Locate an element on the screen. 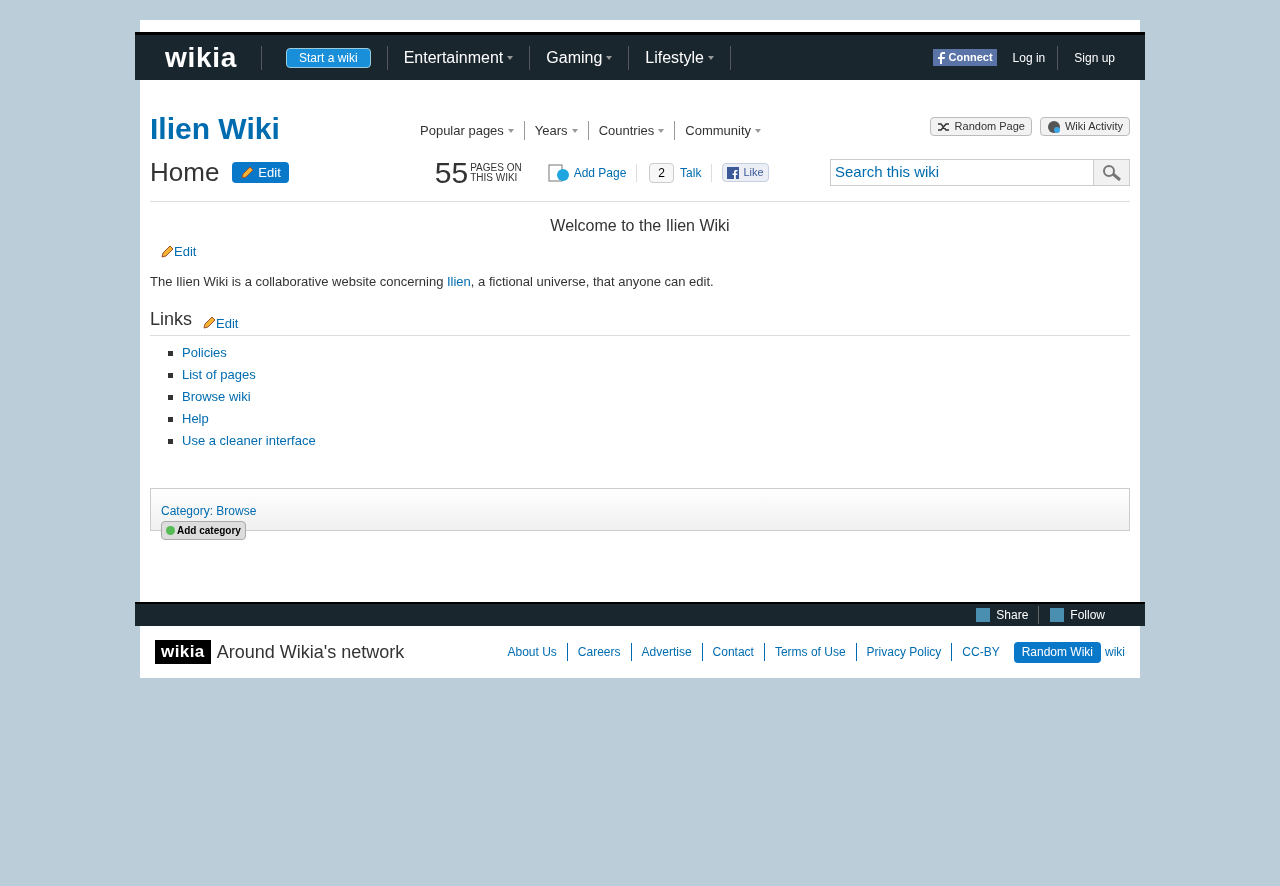  footer-link: Advertise is located at coordinates (667, 652).